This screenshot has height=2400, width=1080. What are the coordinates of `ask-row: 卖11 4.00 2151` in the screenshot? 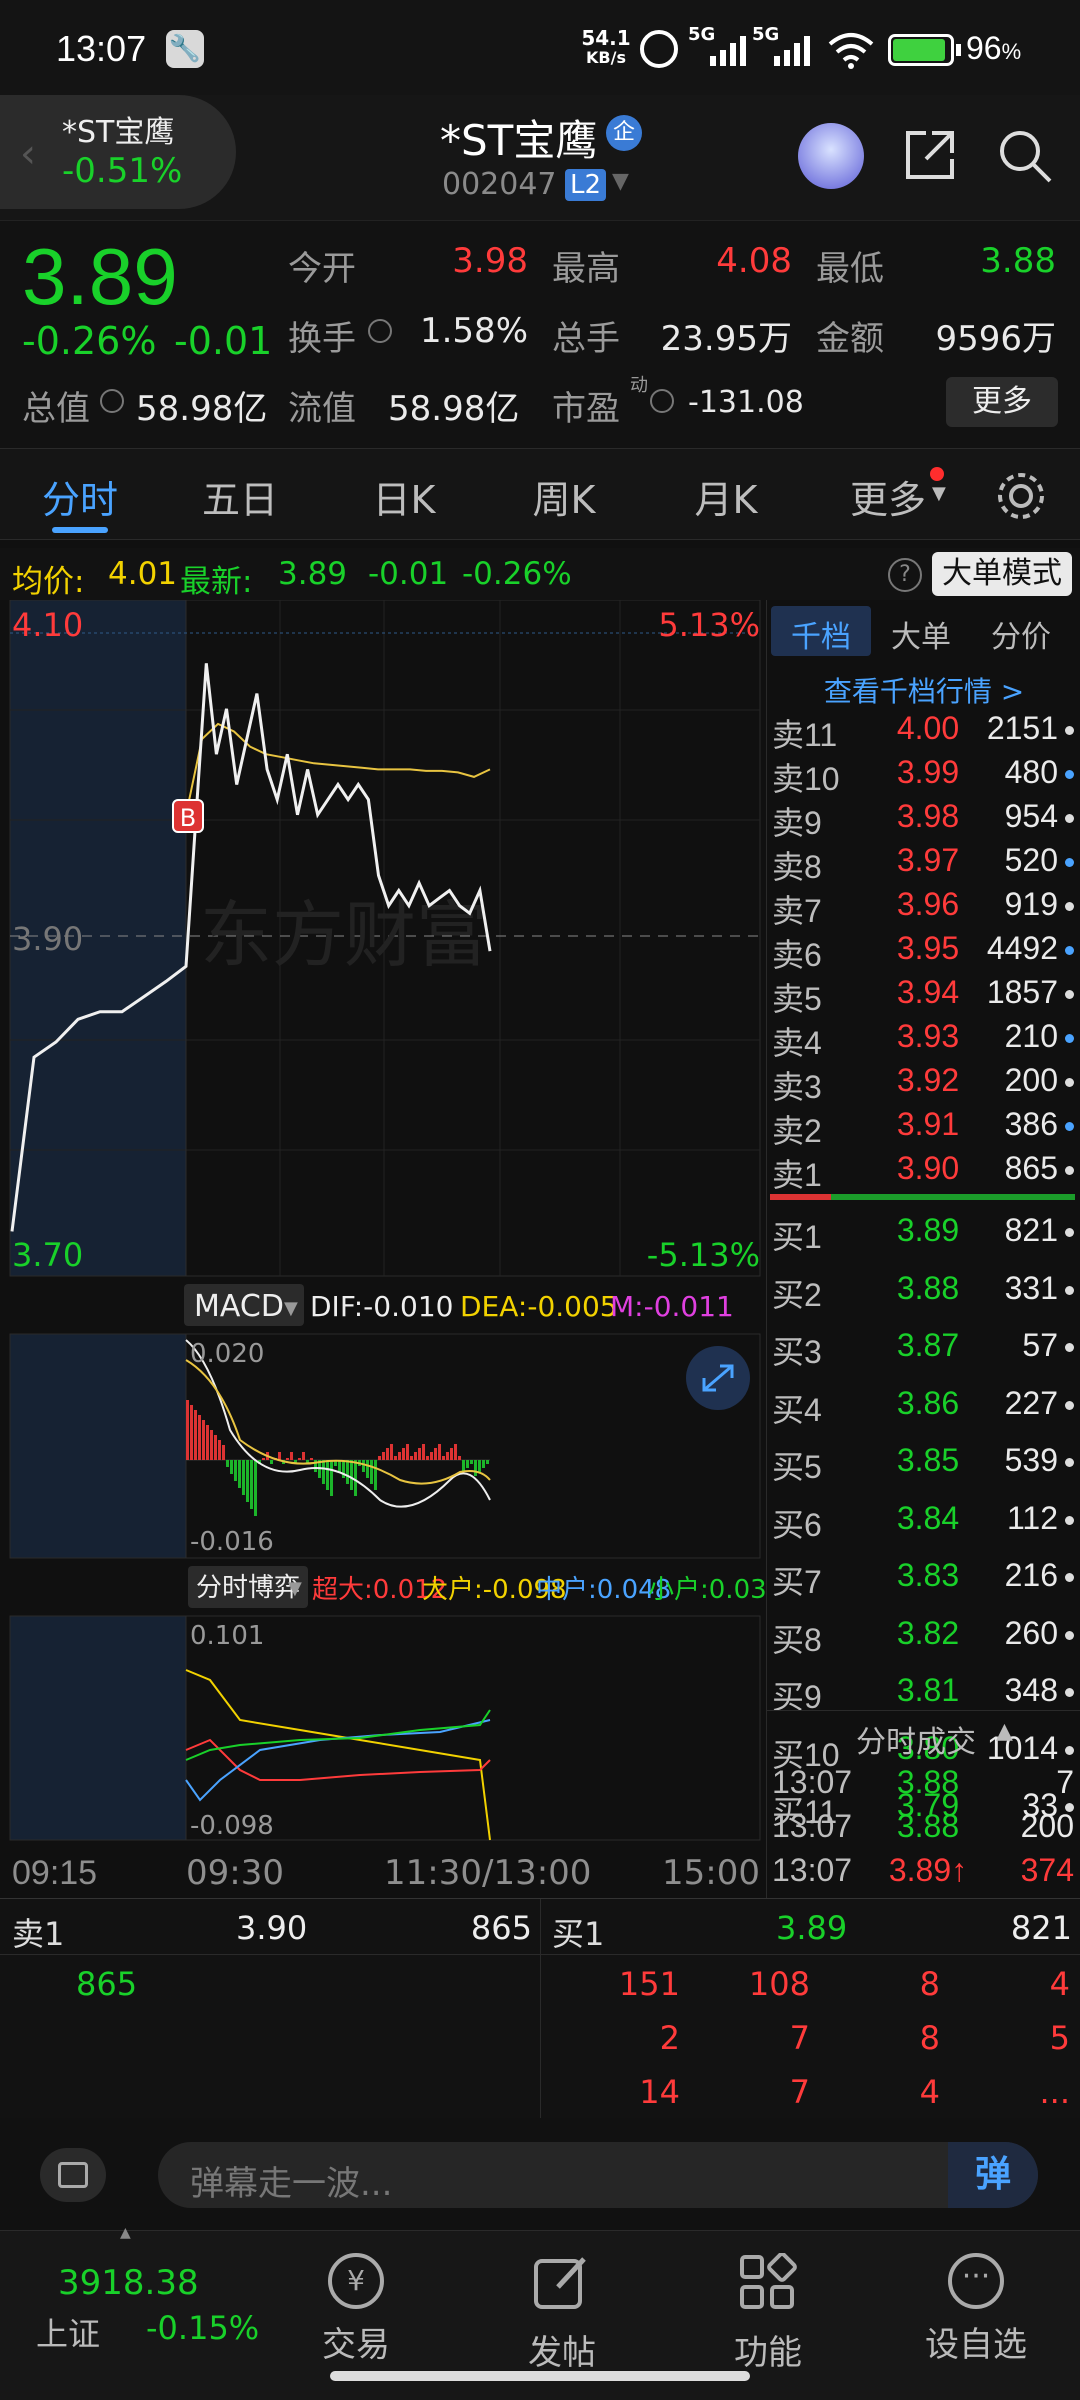 It's located at (924, 732).